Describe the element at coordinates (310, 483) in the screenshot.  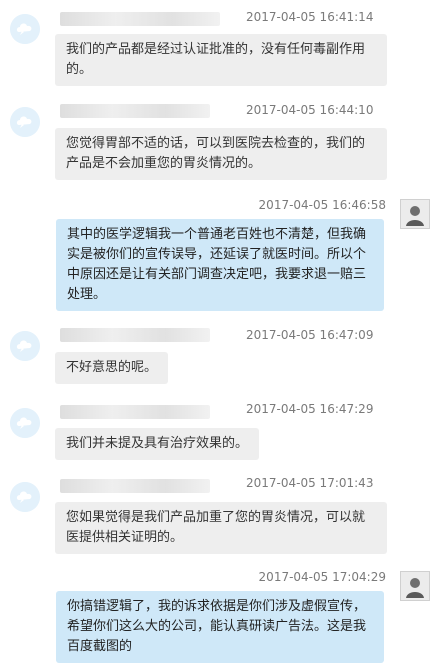
I see `message-timestamp: 2017-04-05 17:01:43` at that location.